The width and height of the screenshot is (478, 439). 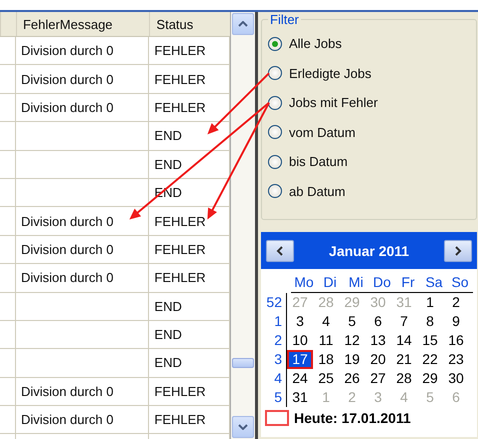 What do you see at coordinates (277, 418) in the screenshot?
I see `today-marker` at bounding box center [277, 418].